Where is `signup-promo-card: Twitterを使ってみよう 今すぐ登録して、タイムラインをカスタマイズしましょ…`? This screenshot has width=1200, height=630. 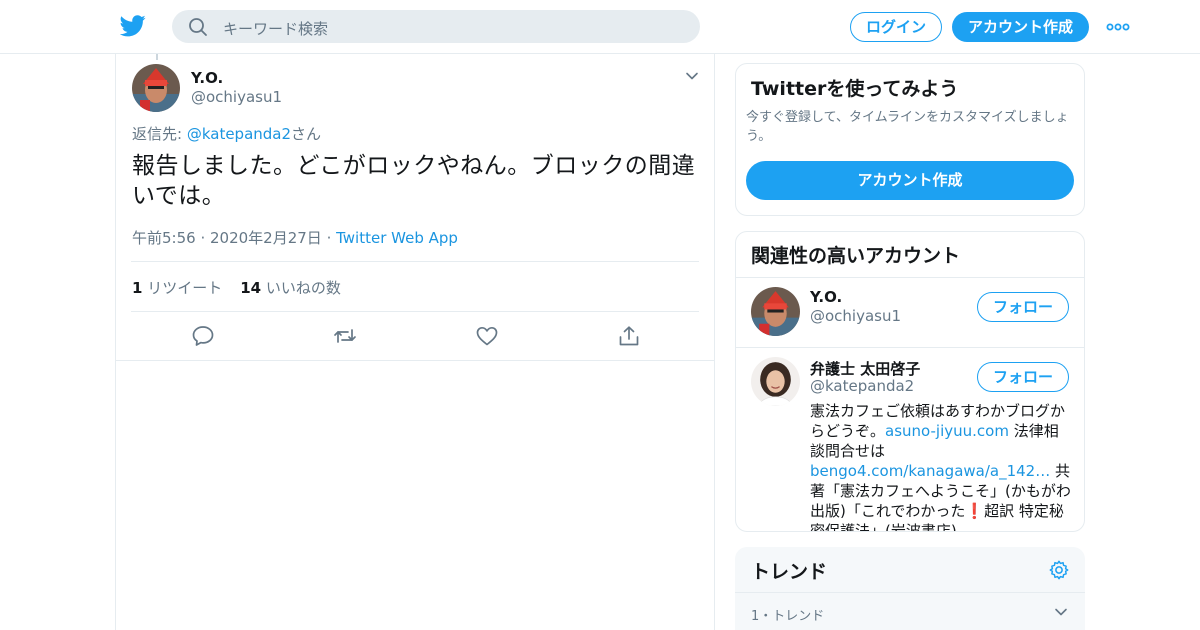 signup-promo-card: Twitterを使ってみよう 今すぐ登録して、タイムラインをカスタマイズしましょ… is located at coordinates (910, 139).